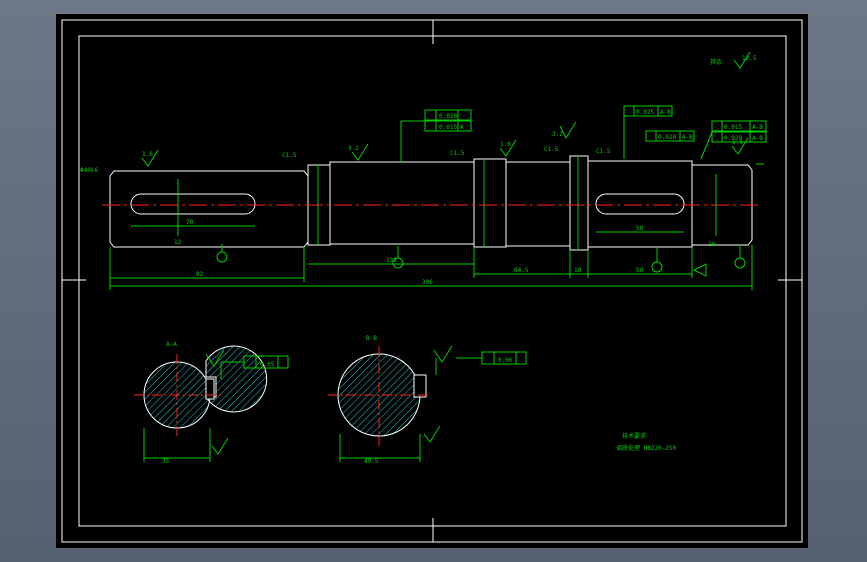 This screenshot has width=867, height=562. What do you see at coordinates (505, 144) in the screenshot?
I see `ra-3: 1.6` at bounding box center [505, 144].